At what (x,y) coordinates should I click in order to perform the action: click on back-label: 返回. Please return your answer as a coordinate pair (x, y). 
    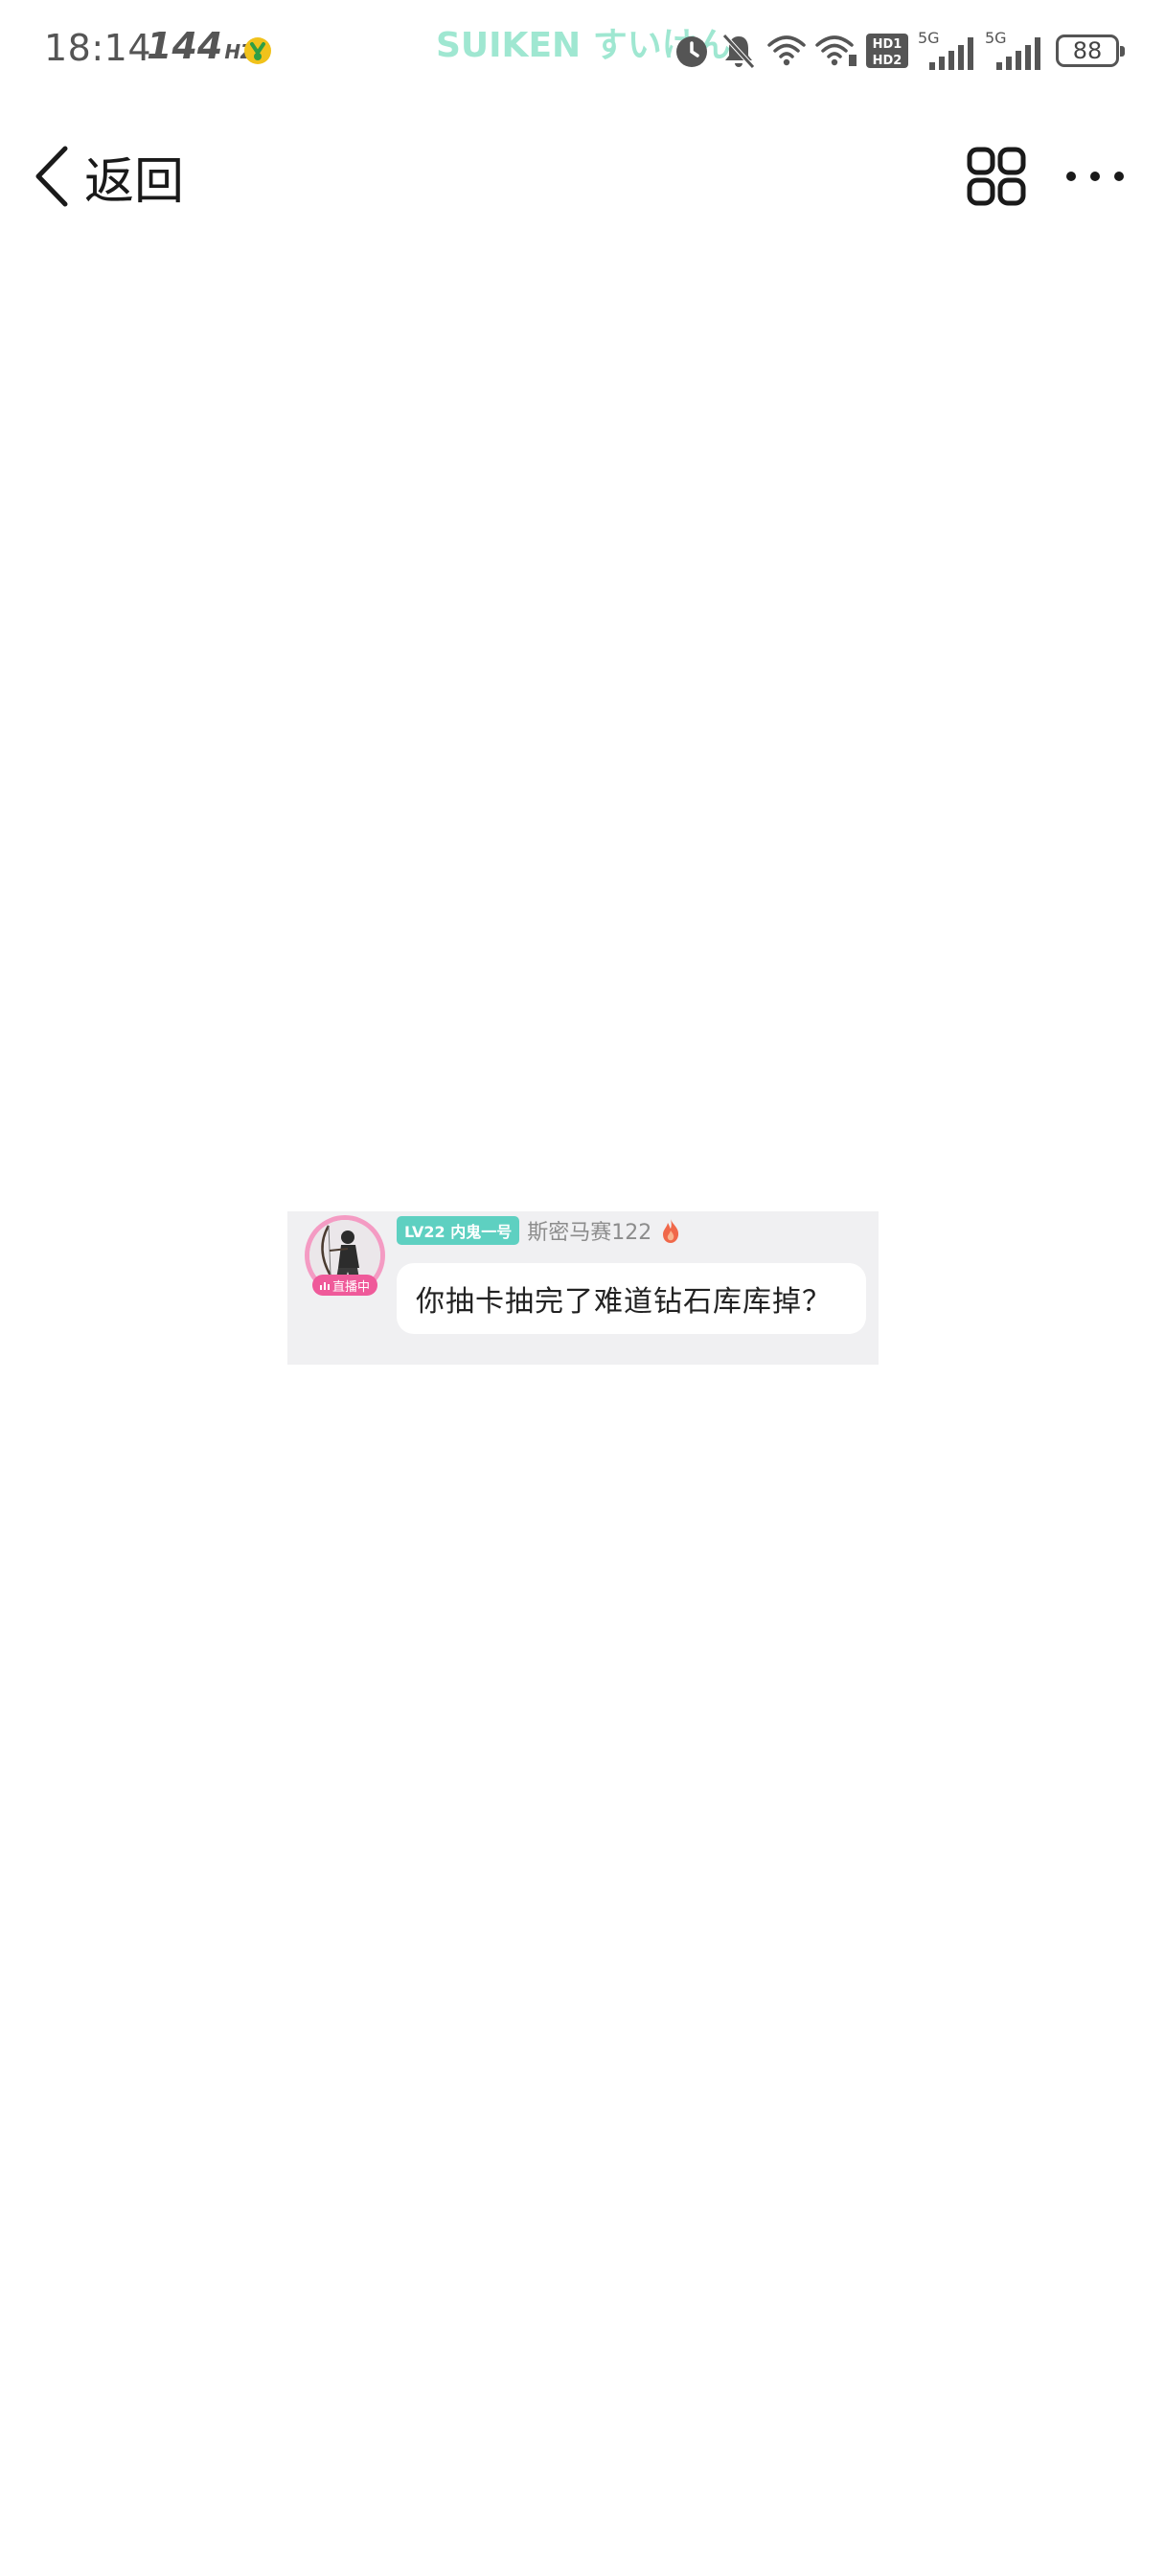
    Looking at the image, I should click on (134, 181).